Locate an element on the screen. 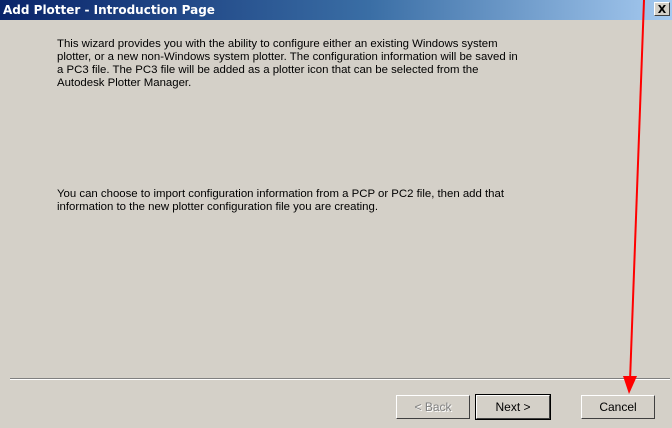 The image size is (672, 428). window-title: Add Plotter - Introduction Page is located at coordinates (109, 10).